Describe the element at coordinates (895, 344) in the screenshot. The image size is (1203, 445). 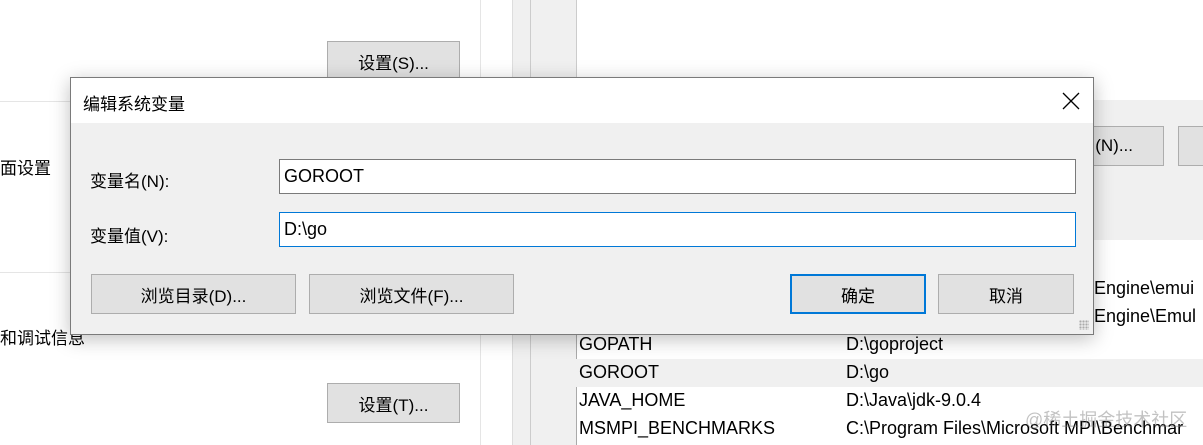
I see `var-value: D:\goproject` at that location.